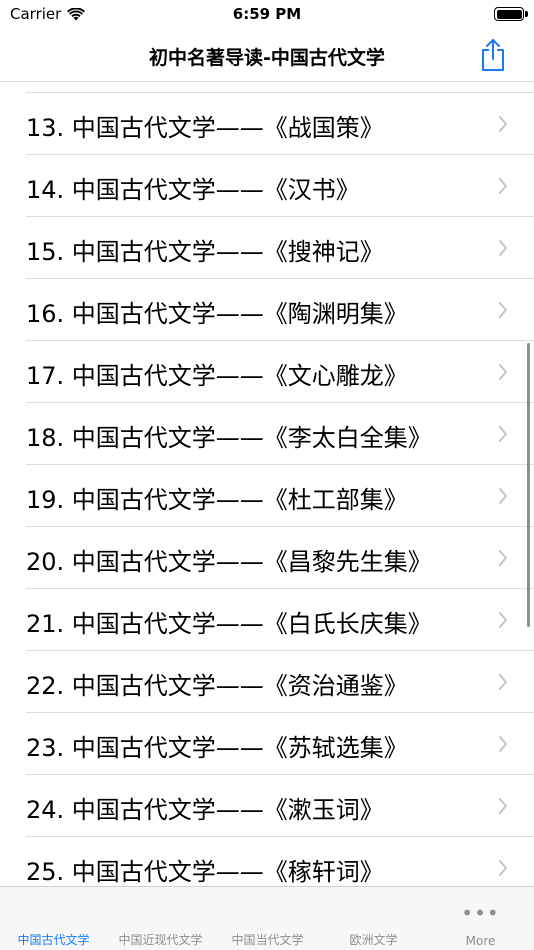  What do you see at coordinates (160, 940) in the screenshot?
I see `tab-label: 中国近现代文学` at bounding box center [160, 940].